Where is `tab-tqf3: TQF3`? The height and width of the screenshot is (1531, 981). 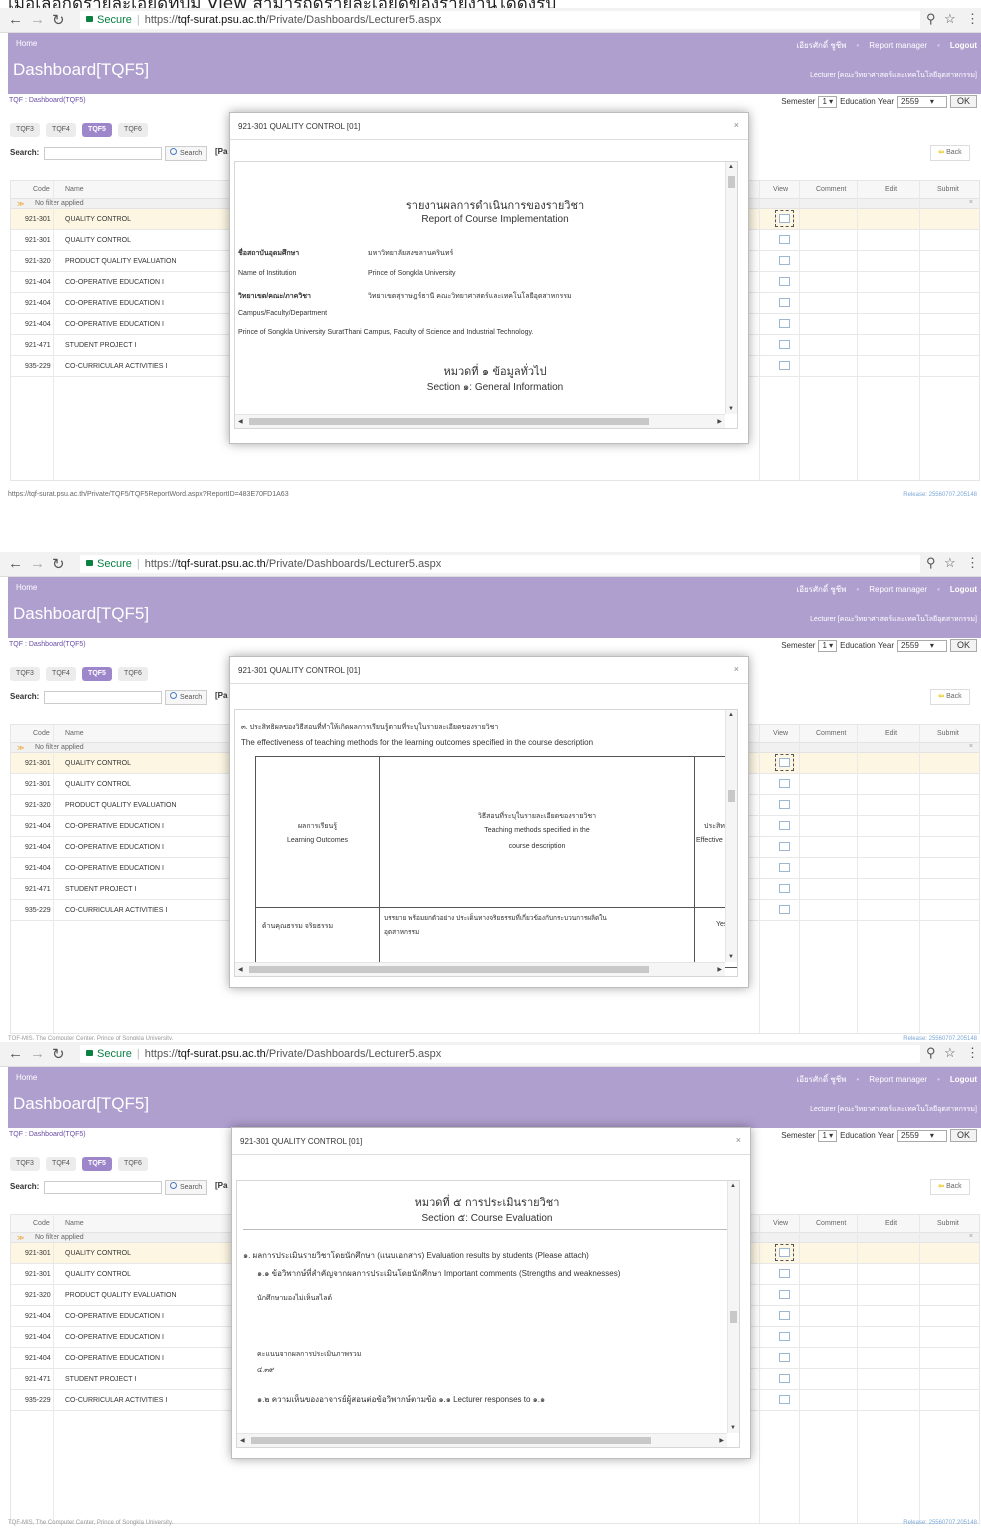 tab-tqf3: TQF3 is located at coordinates (25, 1164).